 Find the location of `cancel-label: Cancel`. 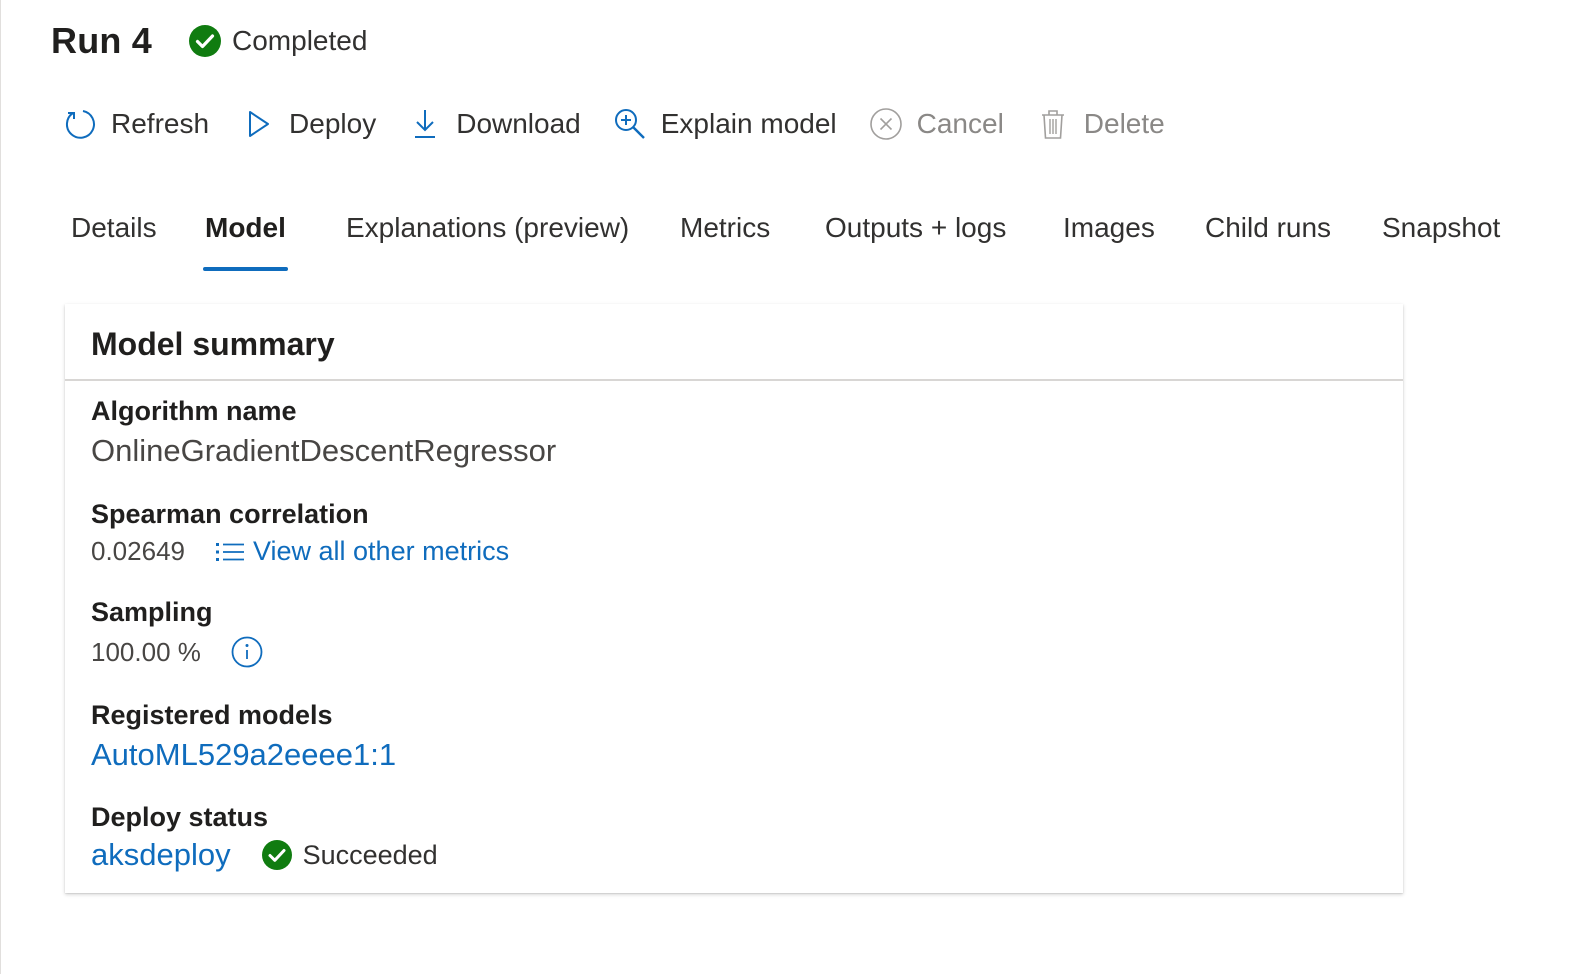

cancel-label: Cancel is located at coordinates (960, 123).